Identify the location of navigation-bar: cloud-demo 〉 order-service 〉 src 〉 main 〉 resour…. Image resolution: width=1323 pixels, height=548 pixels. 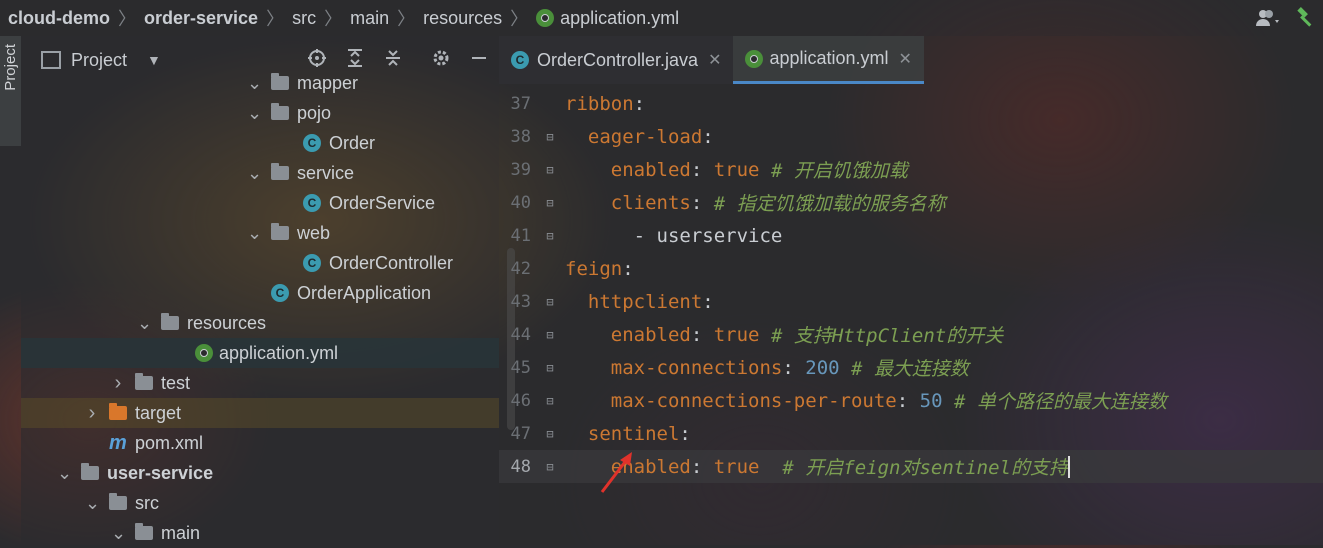
(661, 18).